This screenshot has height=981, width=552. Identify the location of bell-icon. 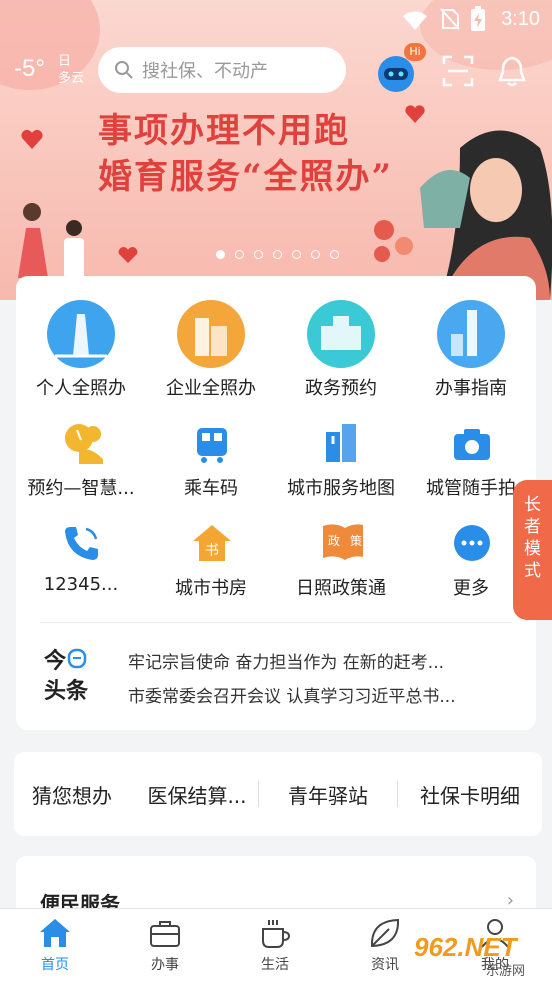
(512, 71).